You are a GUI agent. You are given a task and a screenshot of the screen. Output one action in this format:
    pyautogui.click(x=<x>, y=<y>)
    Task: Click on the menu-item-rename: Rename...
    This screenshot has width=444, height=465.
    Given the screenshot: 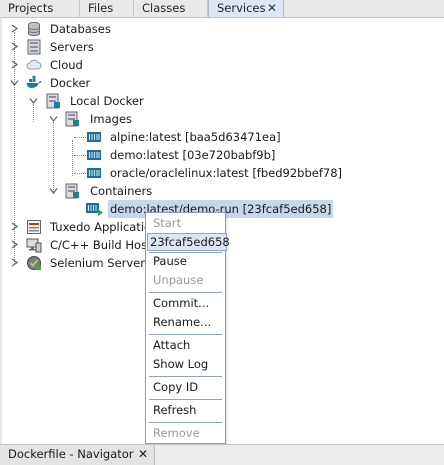 What is the action you would take?
    pyautogui.click(x=185, y=322)
    